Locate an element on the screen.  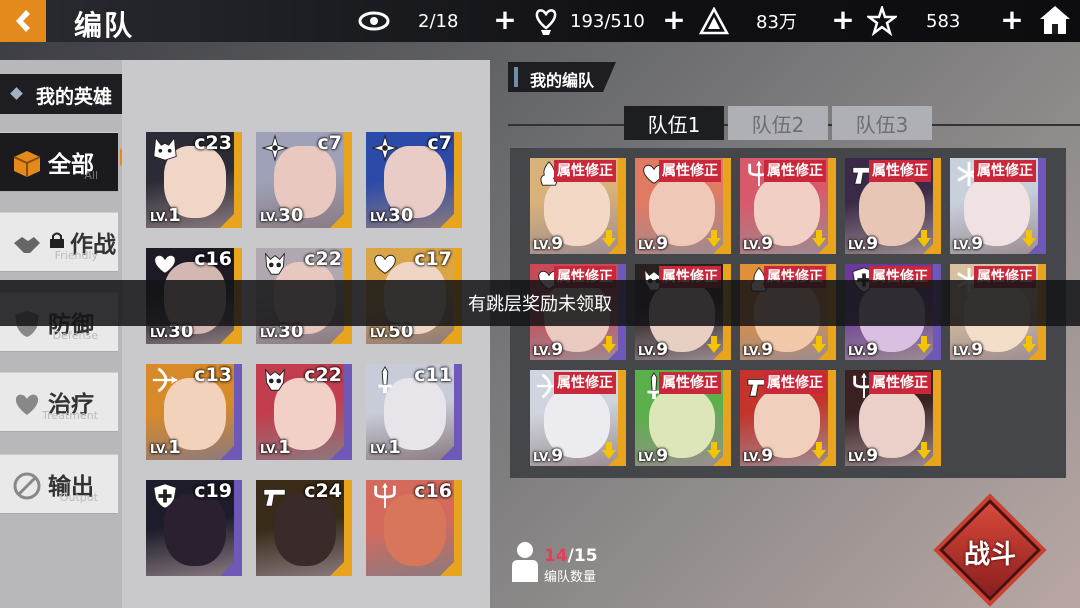
hero-card: c19 is located at coordinates (194, 528).